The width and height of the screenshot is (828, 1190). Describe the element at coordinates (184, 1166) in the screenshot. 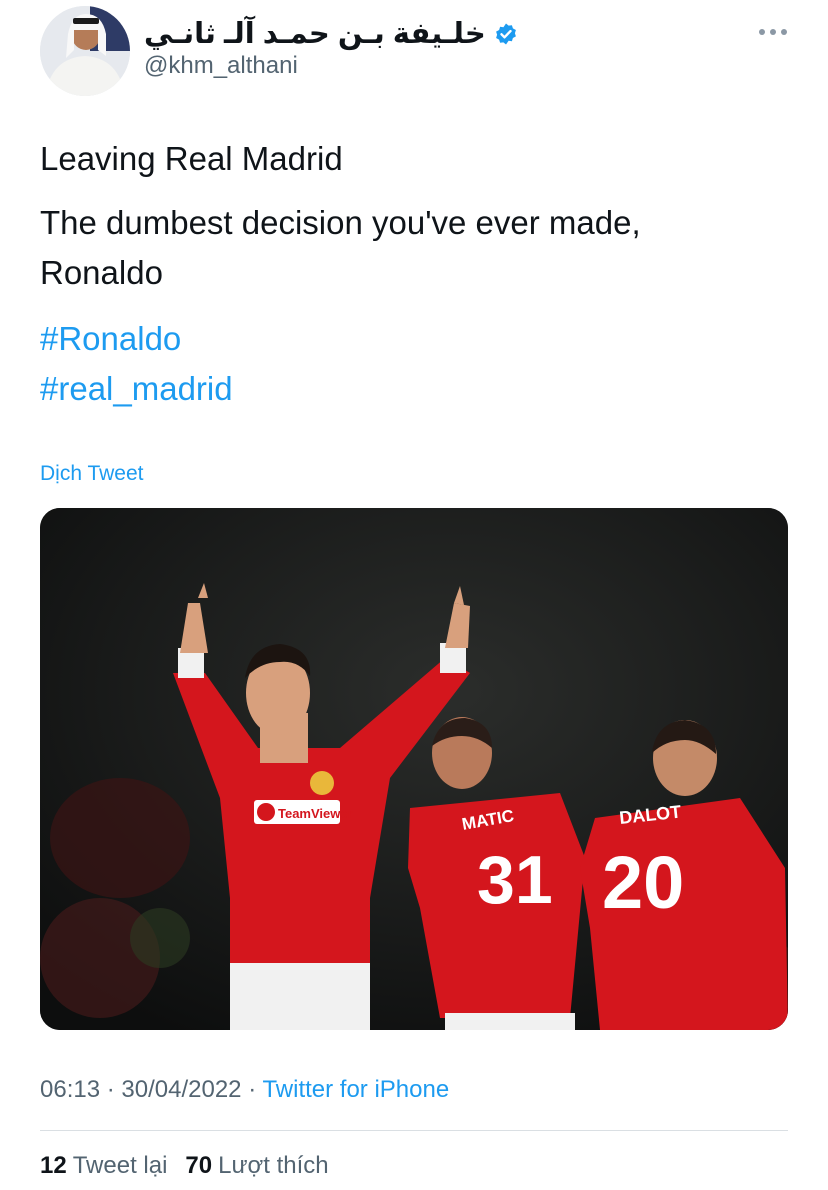

I see `tweet-stats: 12 Tweet lại 70 Lượt thích` at that location.